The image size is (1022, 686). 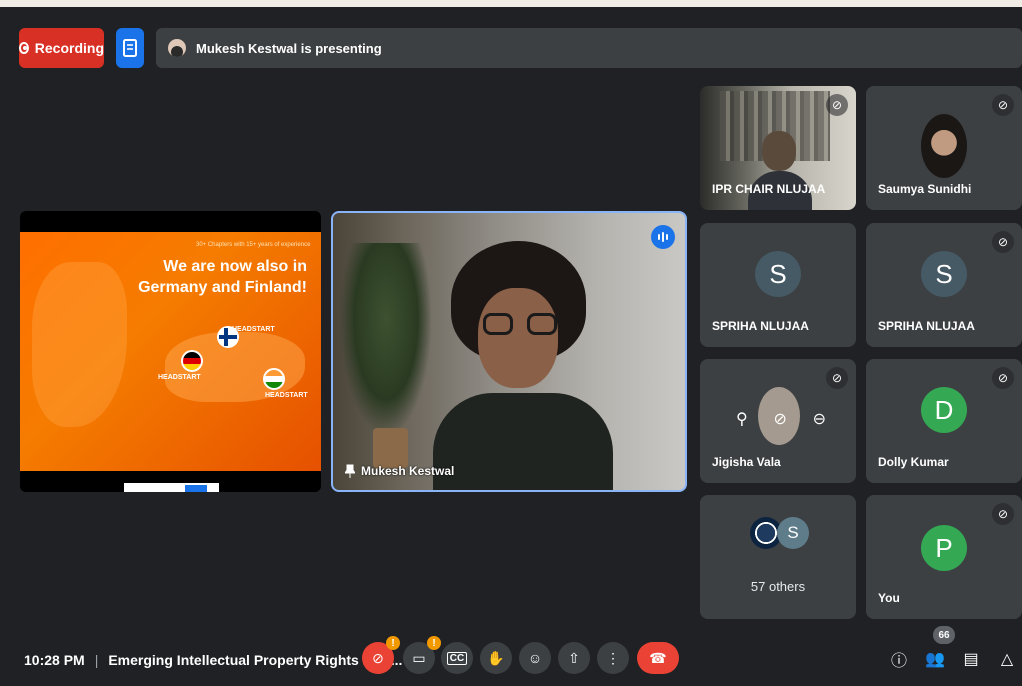 I want to click on participant-tile: ⊘ Saumya Sunidhi, so click(x=944, y=148).